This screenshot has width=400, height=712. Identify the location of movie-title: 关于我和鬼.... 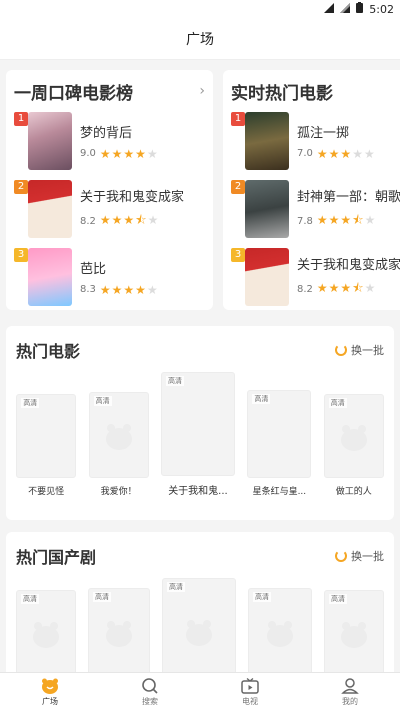
(198, 491).